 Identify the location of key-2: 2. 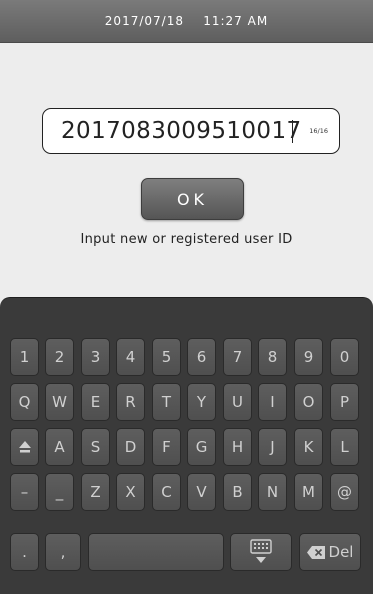
(59, 357).